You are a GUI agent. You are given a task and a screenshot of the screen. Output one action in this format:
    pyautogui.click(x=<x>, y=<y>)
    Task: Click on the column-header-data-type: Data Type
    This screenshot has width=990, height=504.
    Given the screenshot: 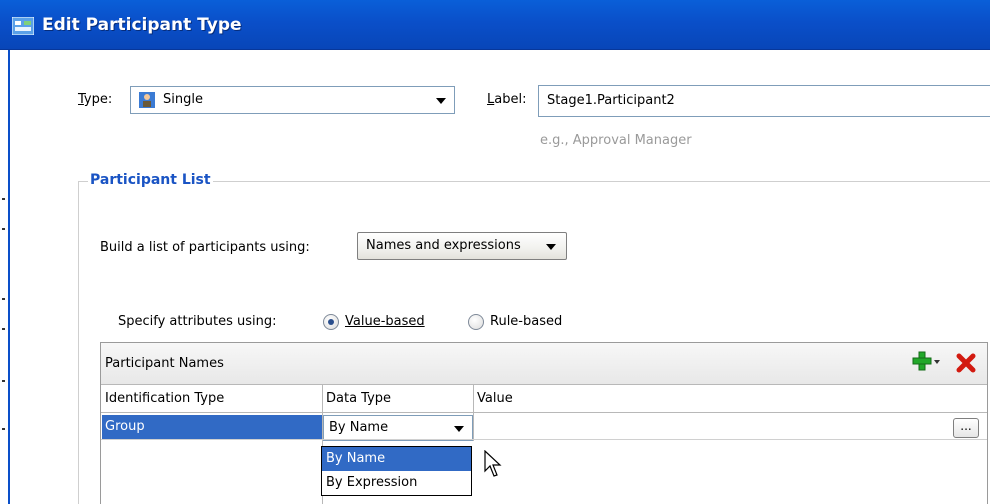 What is the action you would take?
    pyautogui.click(x=397, y=399)
    